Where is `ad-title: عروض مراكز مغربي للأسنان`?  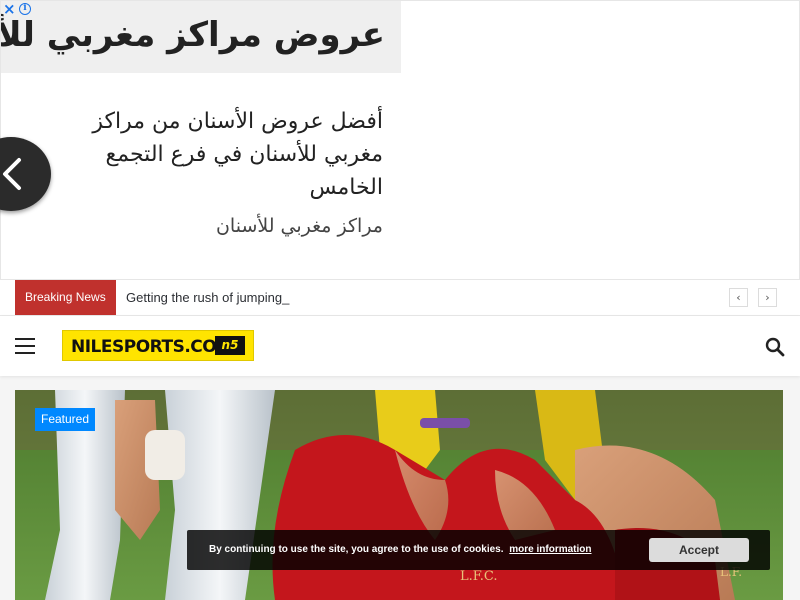
ad-title: عروض مراكز مغربي للأسنان is located at coordinates (193, 35).